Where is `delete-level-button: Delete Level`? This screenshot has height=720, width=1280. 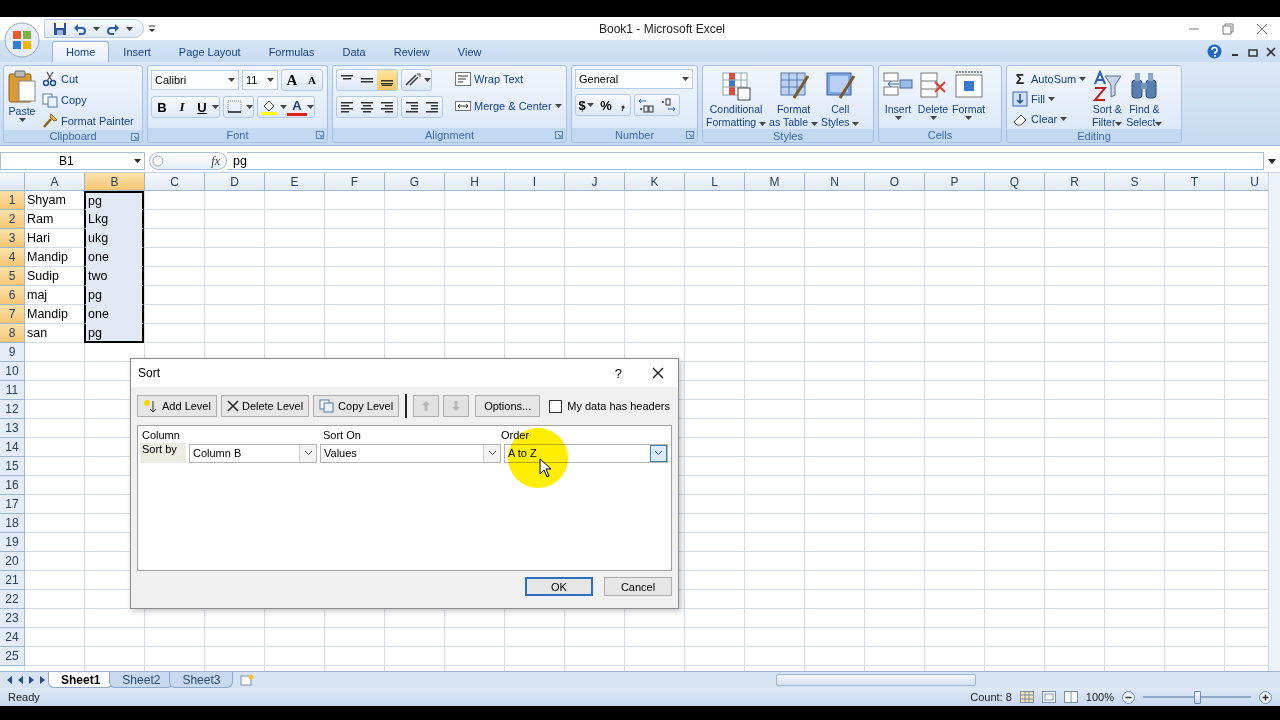
delete-level-button: Delete Level is located at coordinates (265, 406).